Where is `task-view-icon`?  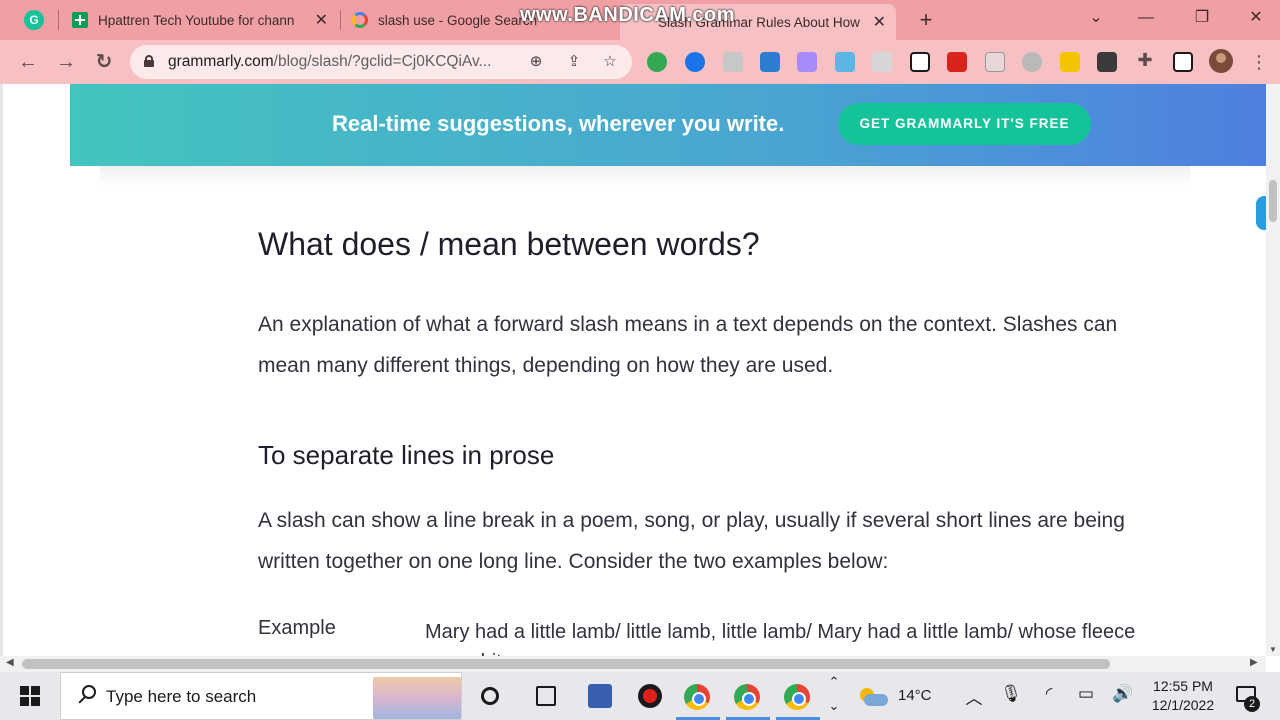 task-view-icon is located at coordinates (546, 696).